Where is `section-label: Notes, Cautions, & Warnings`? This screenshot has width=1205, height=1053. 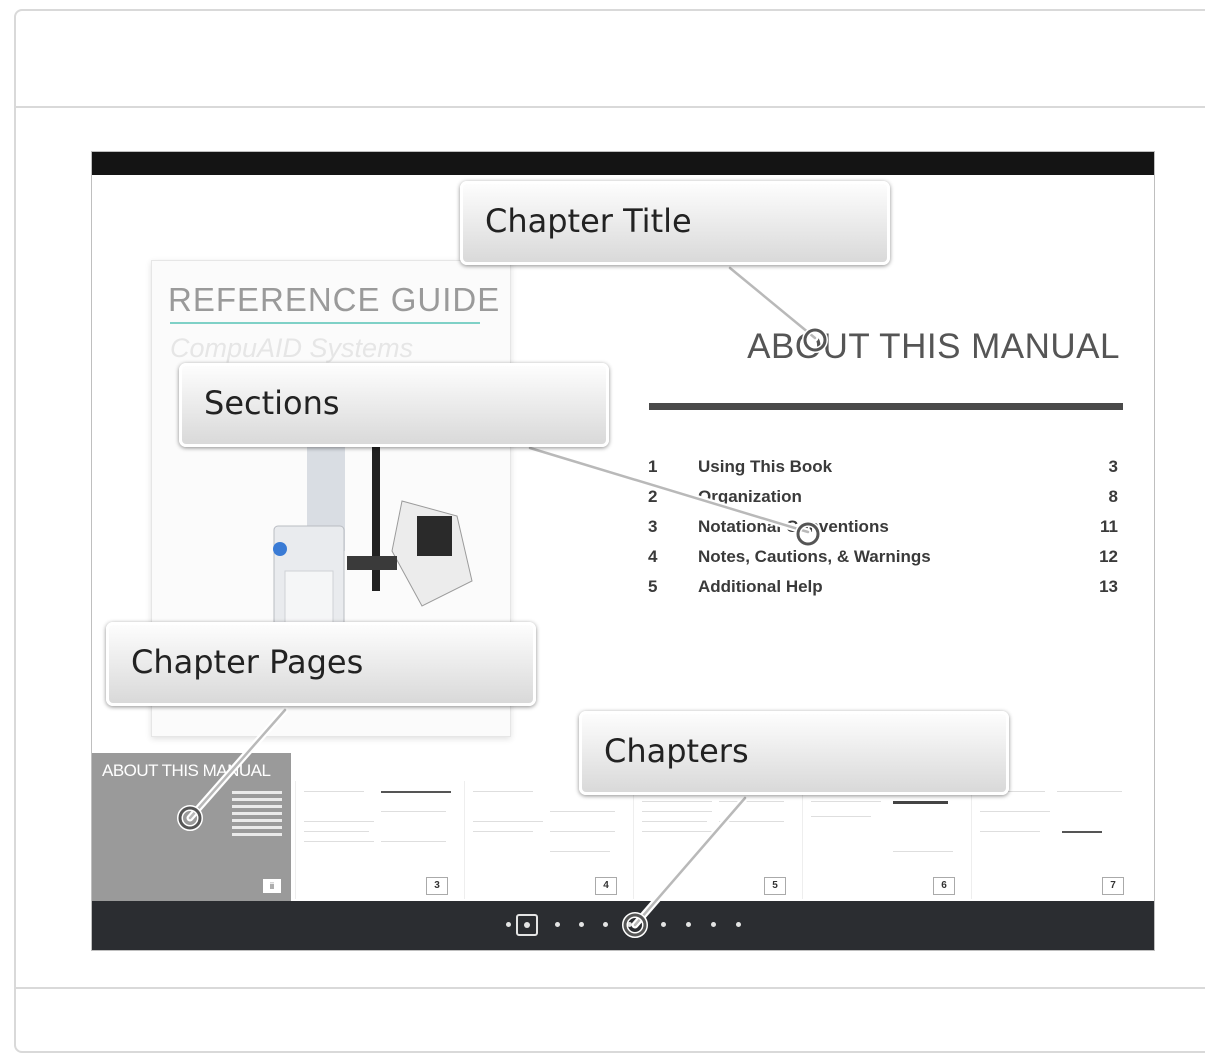 section-label: Notes, Cautions, & Warnings is located at coordinates (814, 556).